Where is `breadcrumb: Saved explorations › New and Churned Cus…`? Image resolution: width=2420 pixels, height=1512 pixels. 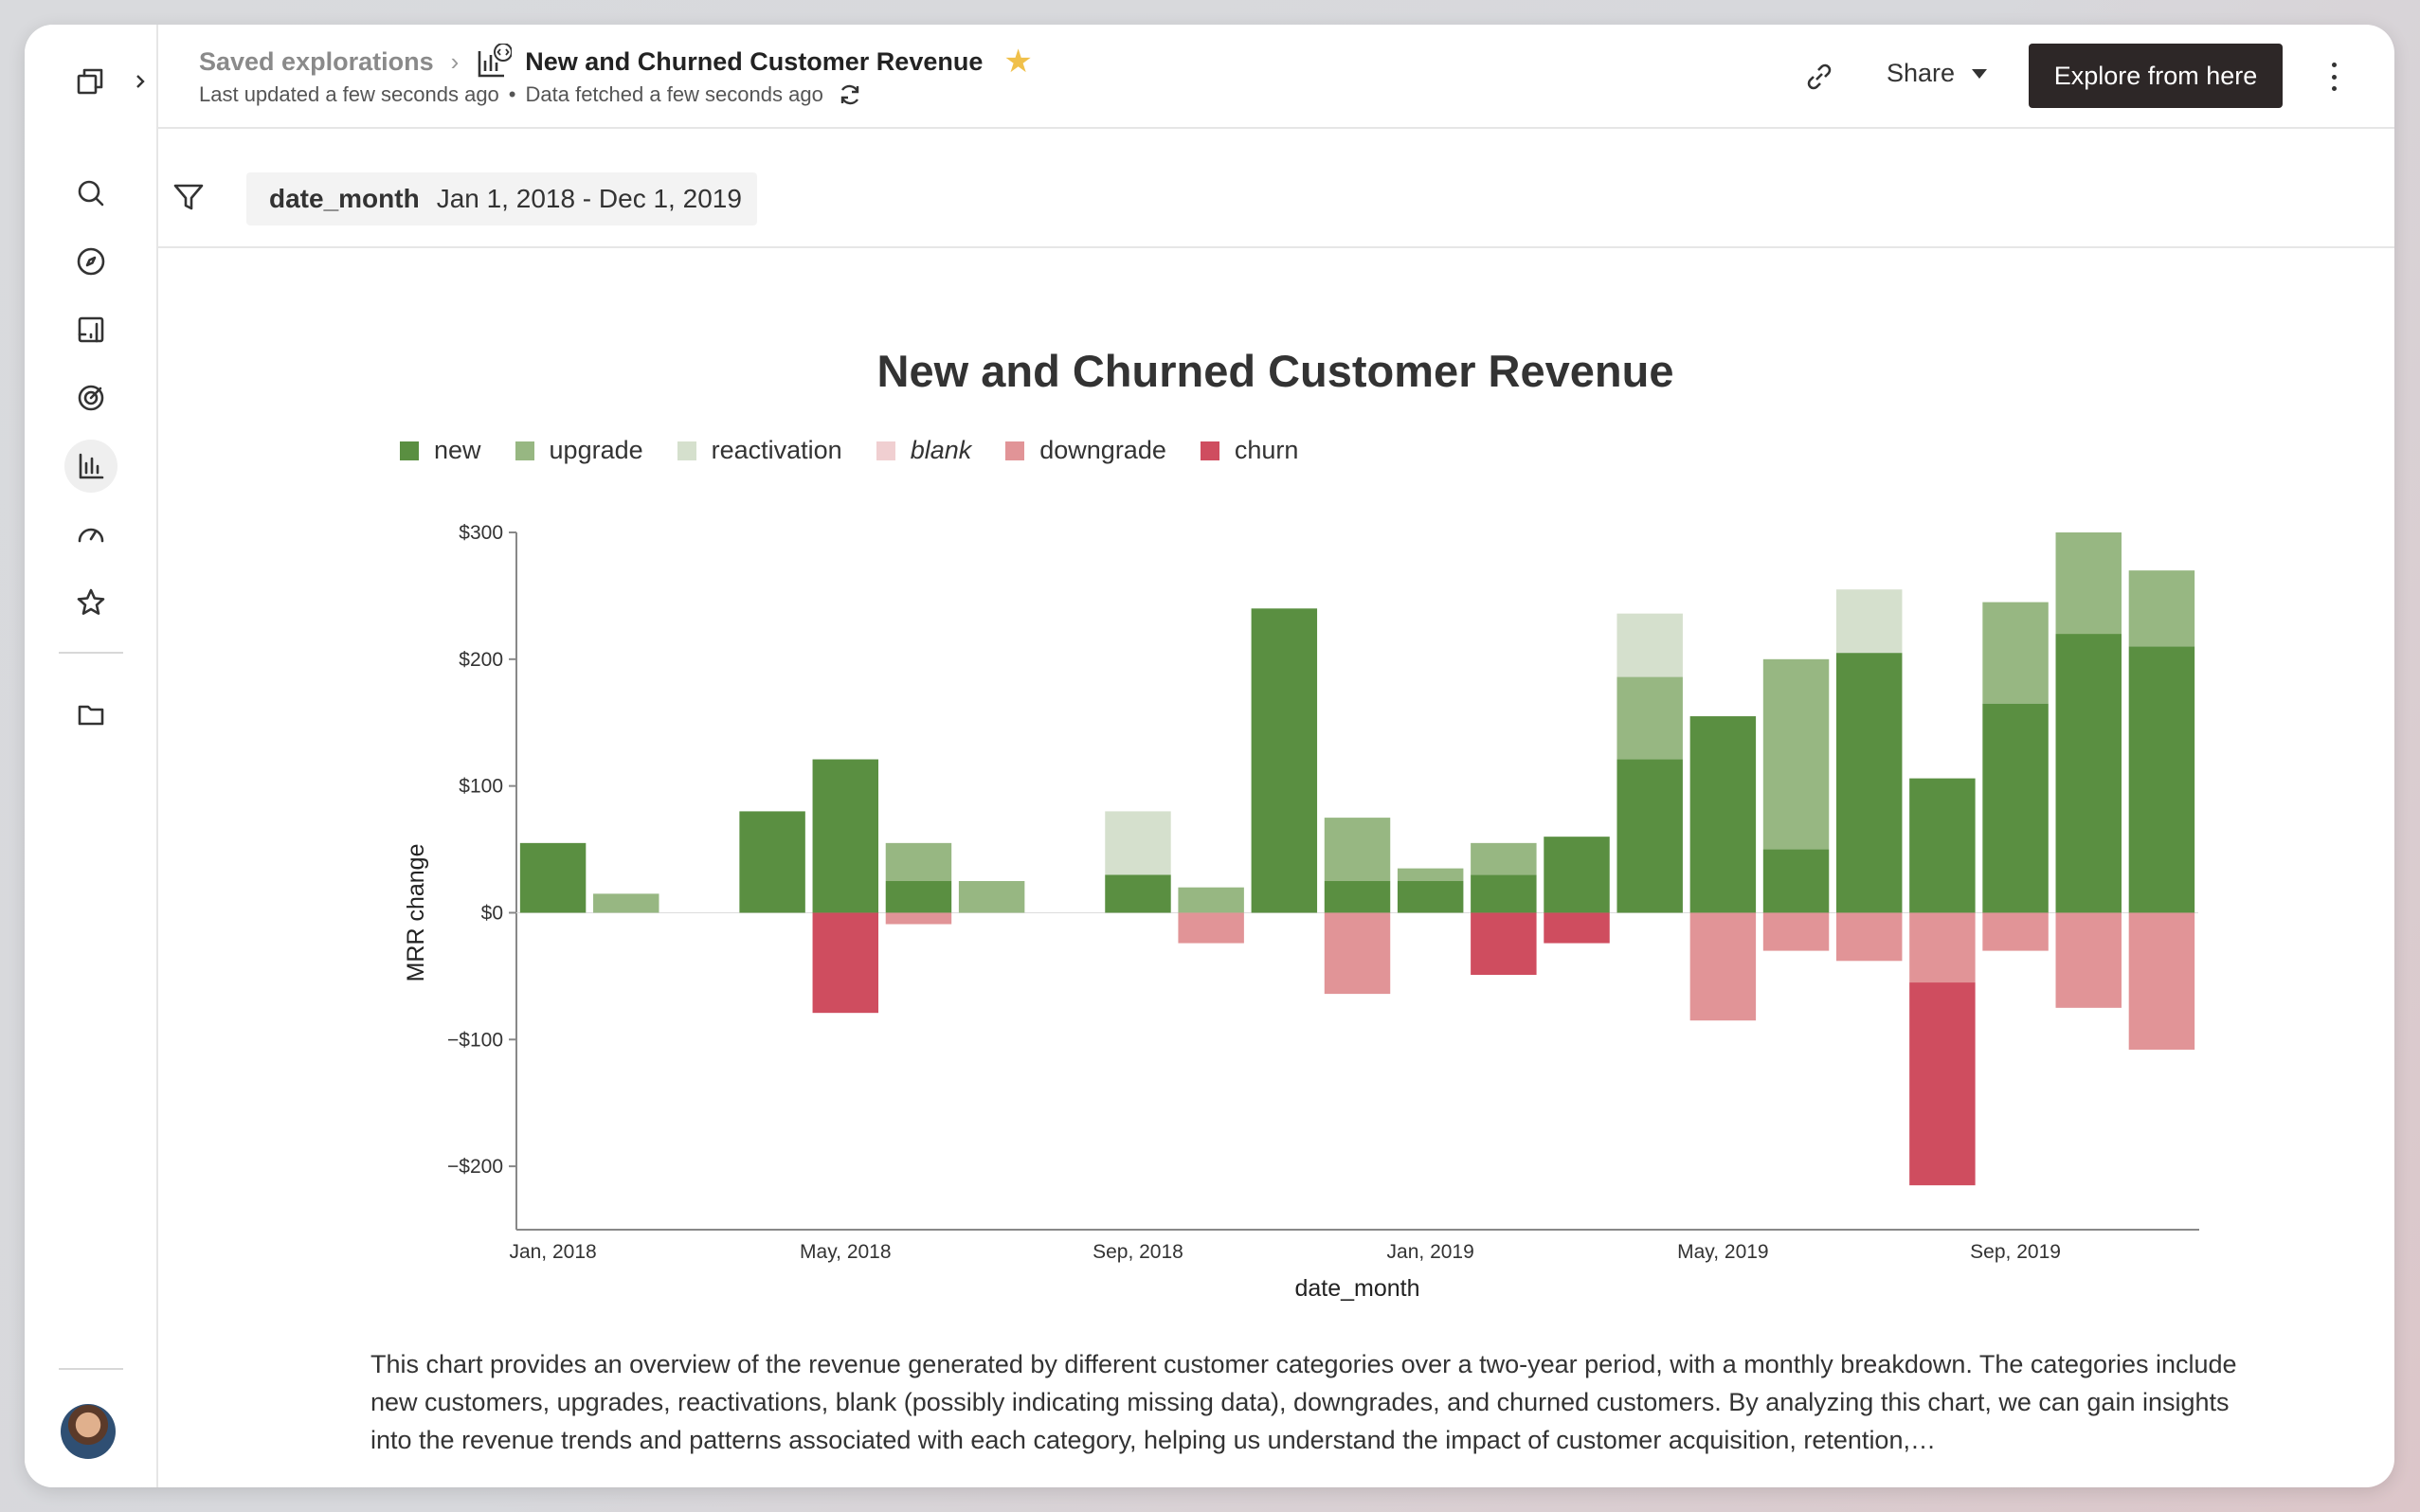
breadcrumb: Saved explorations › New and Churned Cus… is located at coordinates (616, 62).